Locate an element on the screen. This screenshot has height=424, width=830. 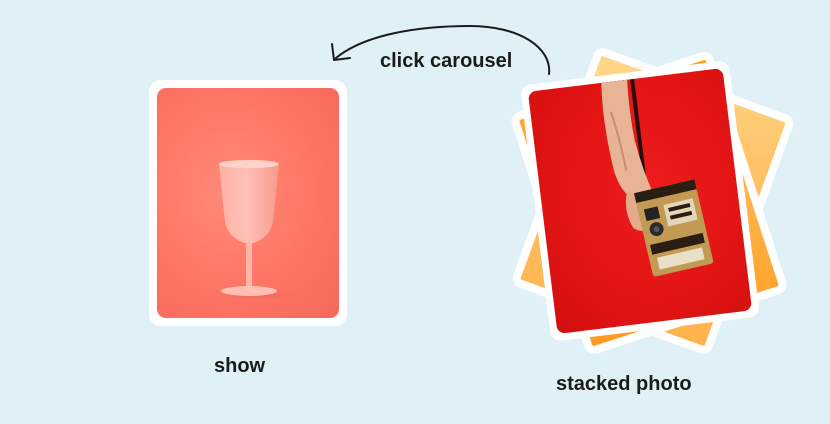
show-card is located at coordinates (248, 203).